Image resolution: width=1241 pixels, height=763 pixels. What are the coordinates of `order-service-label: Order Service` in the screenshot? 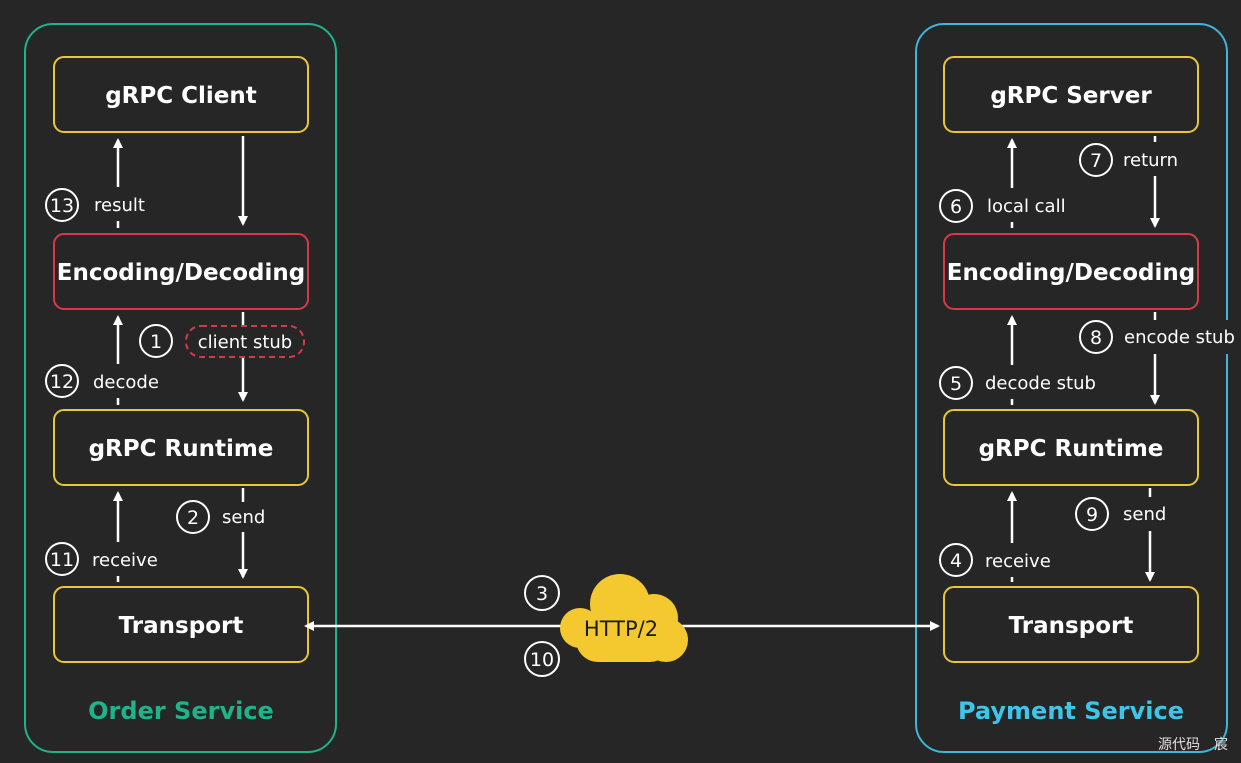 It's located at (181, 711).